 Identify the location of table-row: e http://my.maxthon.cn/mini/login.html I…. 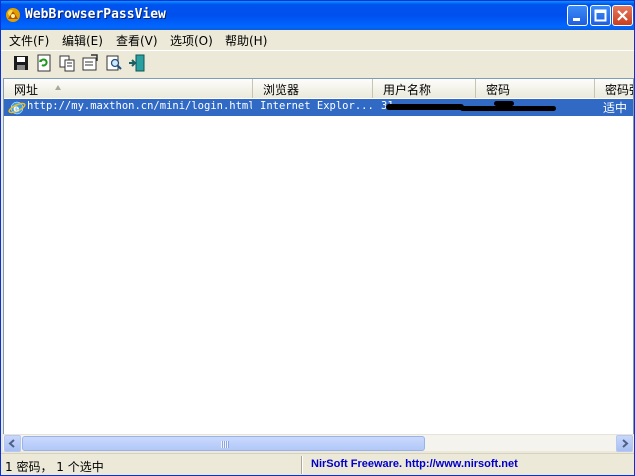
(318, 107).